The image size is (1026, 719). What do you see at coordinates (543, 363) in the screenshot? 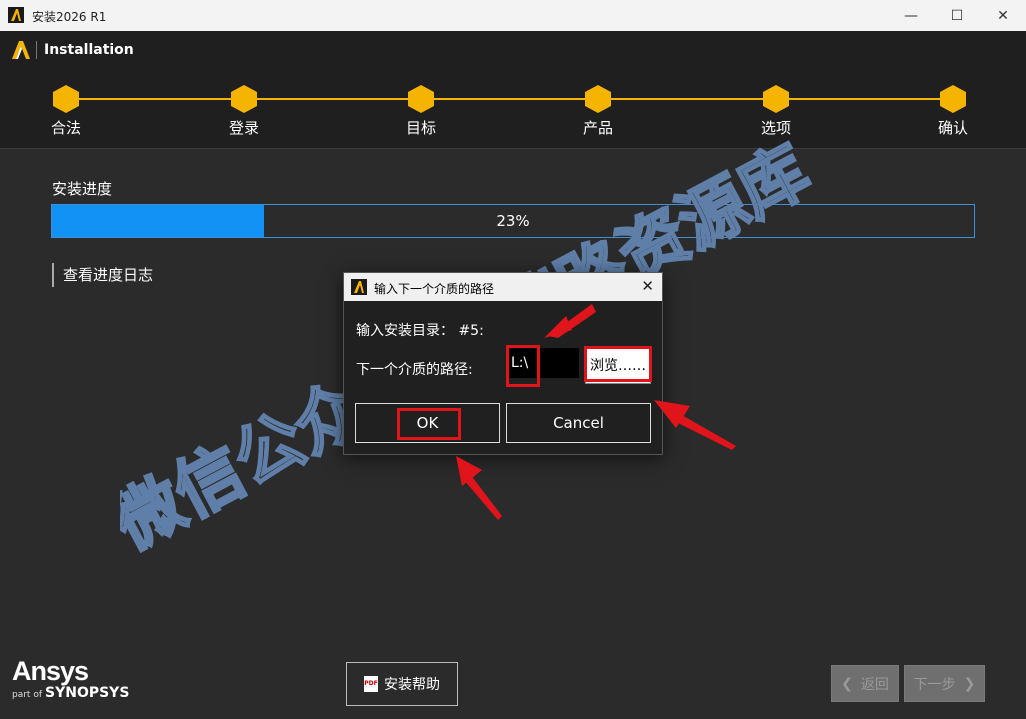
I see `media-path-input` at bounding box center [543, 363].